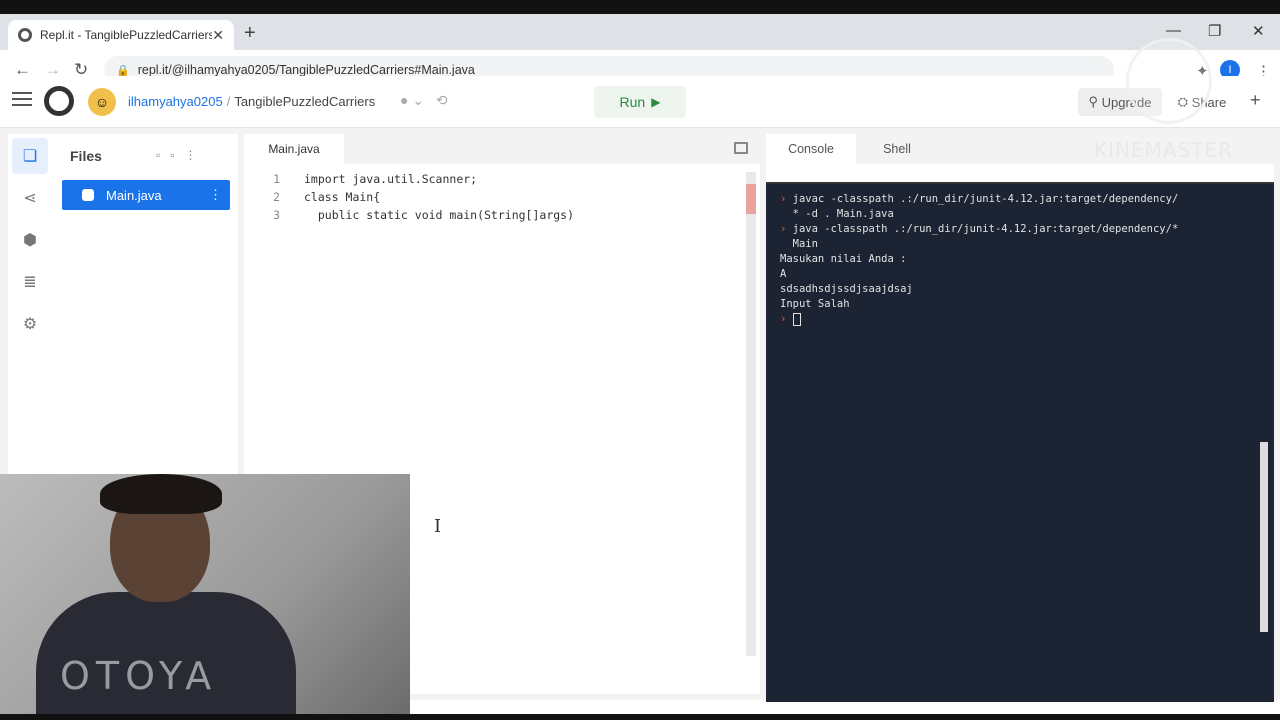 The width and height of the screenshot is (1280, 720). What do you see at coordinates (22, 100) in the screenshot?
I see `hamburger-menu-icon` at bounding box center [22, 100].